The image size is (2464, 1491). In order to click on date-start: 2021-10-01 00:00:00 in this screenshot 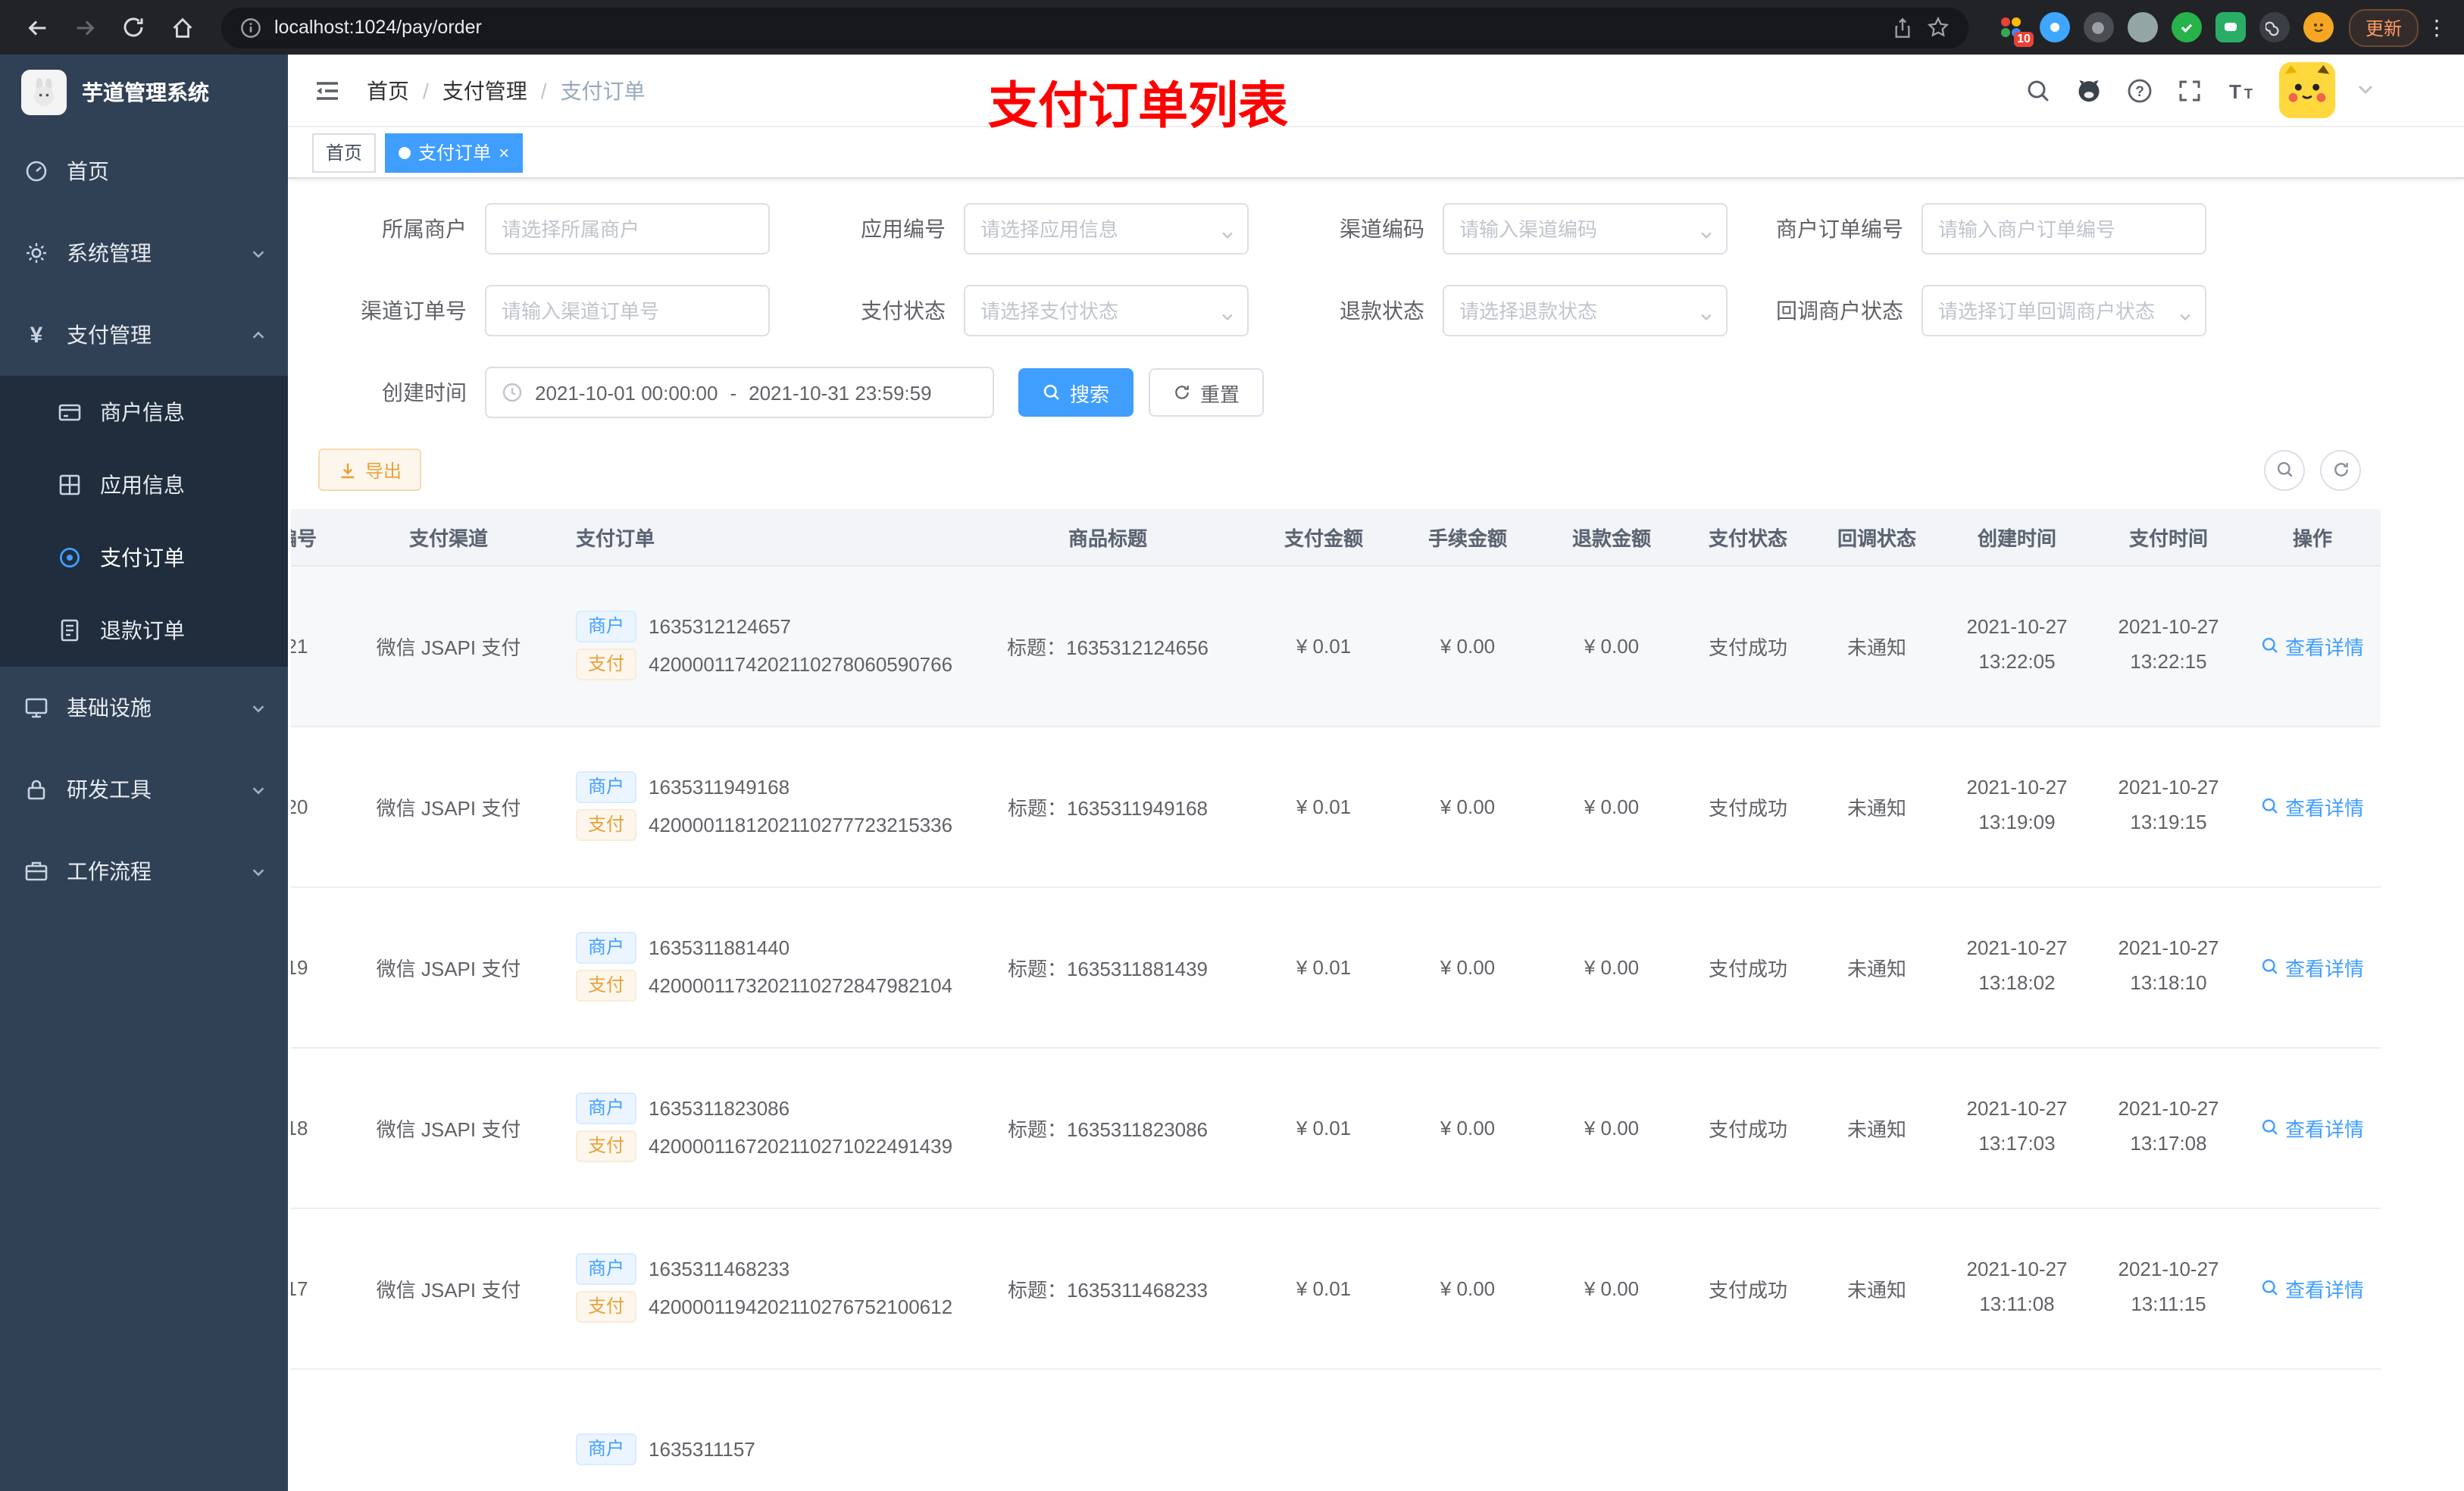, I will do `click(626, 392)`.